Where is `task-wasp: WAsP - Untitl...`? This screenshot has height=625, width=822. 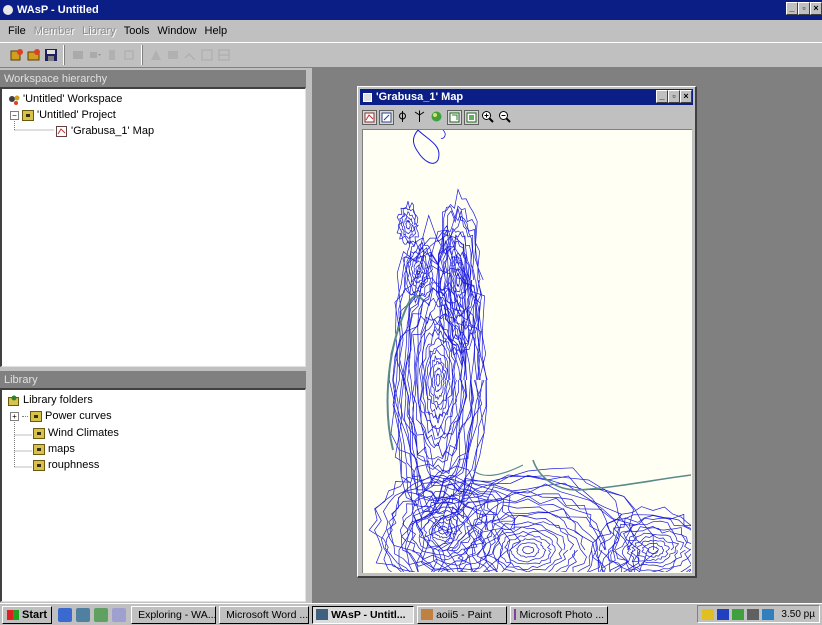 task-wasp: WAsP - Untitl... is located at coordinates (363, 614).